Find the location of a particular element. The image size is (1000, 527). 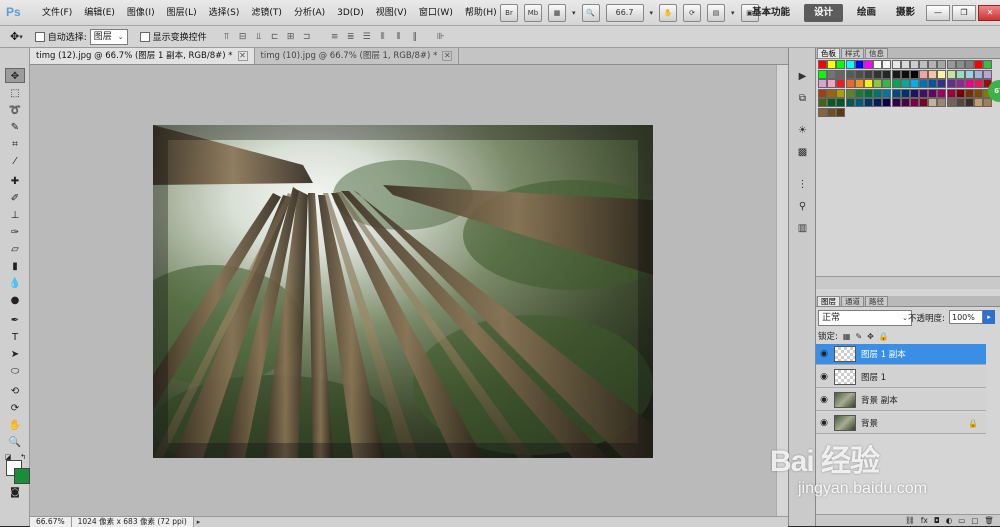

move-tool-icon: ✥ is located at coordinates (15, 75).